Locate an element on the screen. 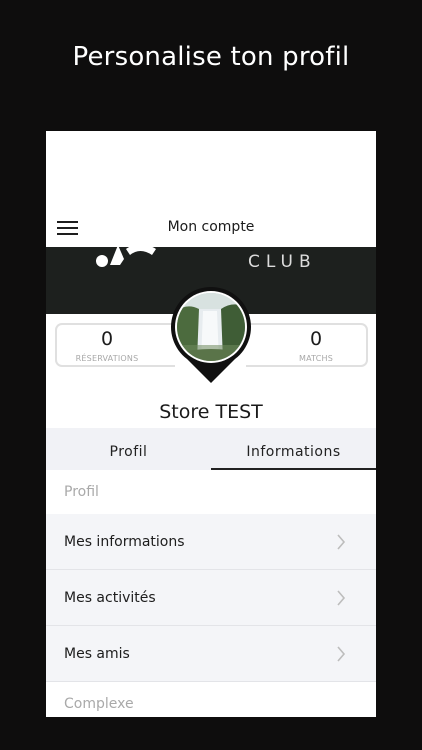 This screenshot has width=422, height=750. avatar is located at coordinates (211, 327).